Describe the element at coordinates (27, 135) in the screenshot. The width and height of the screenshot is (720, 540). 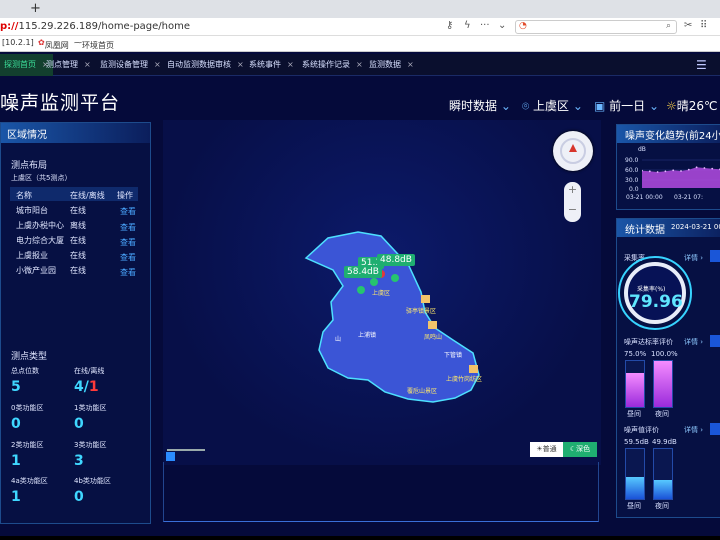
I see `panel-title: 区域情况` at that location.